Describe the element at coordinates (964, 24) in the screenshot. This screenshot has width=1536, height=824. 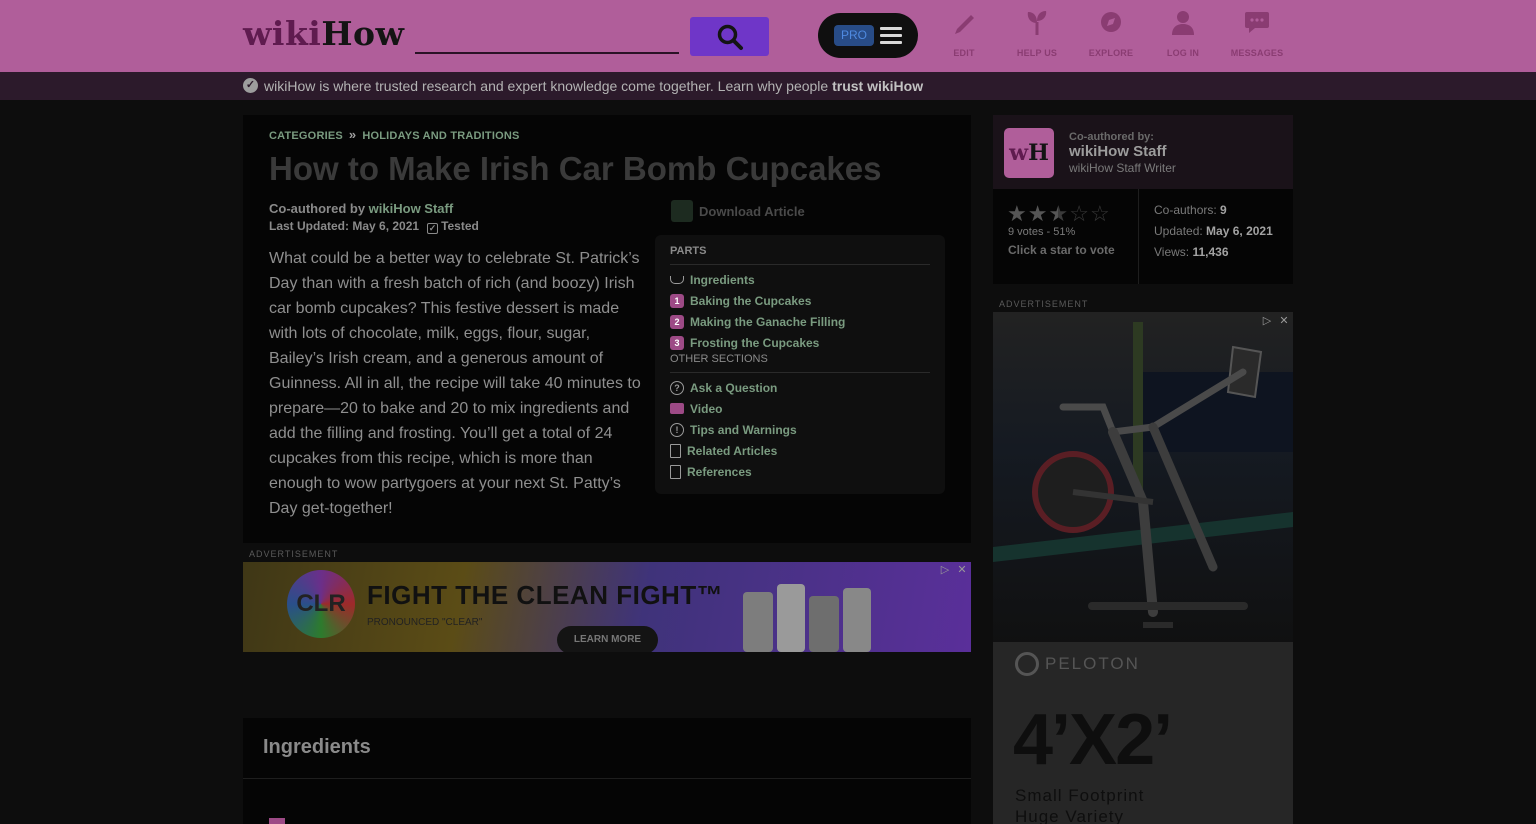
I see `pencil-icon` at that location.